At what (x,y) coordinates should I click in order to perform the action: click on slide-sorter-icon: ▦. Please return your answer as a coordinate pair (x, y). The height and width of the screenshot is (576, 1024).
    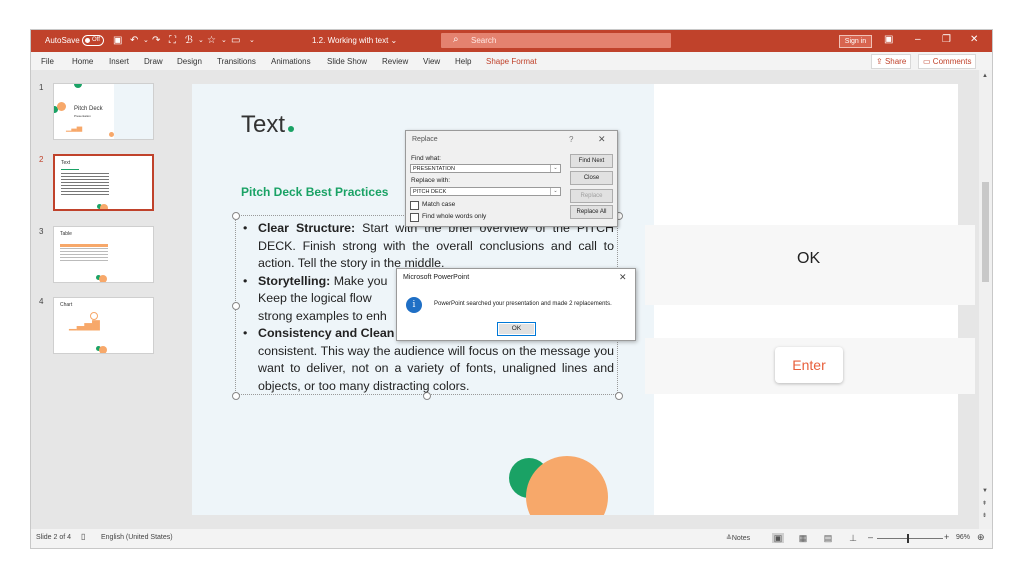
    Looking at the image, I should click on (803, 538).